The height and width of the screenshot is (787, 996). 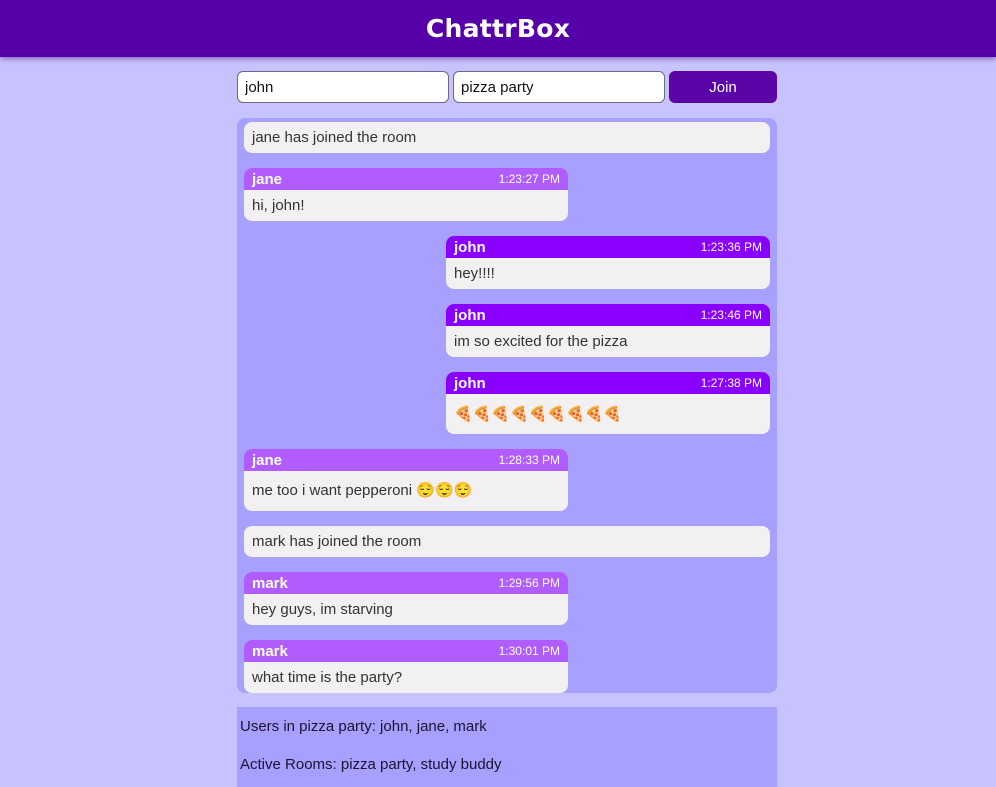 I want to click on chat-message: mark 1:30:01 PM what time is the party?, so click(x=406, y=666).